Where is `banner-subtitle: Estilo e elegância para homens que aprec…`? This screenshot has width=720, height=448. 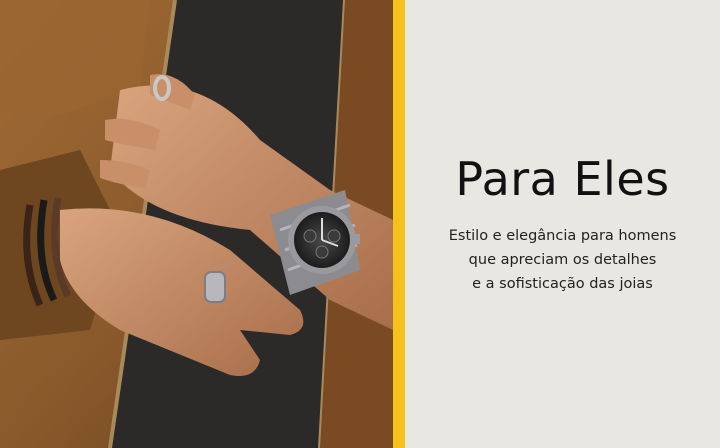 banner-subtitle: Estilo e elegância para homens que aprec… is located at coordinates (563, 260).